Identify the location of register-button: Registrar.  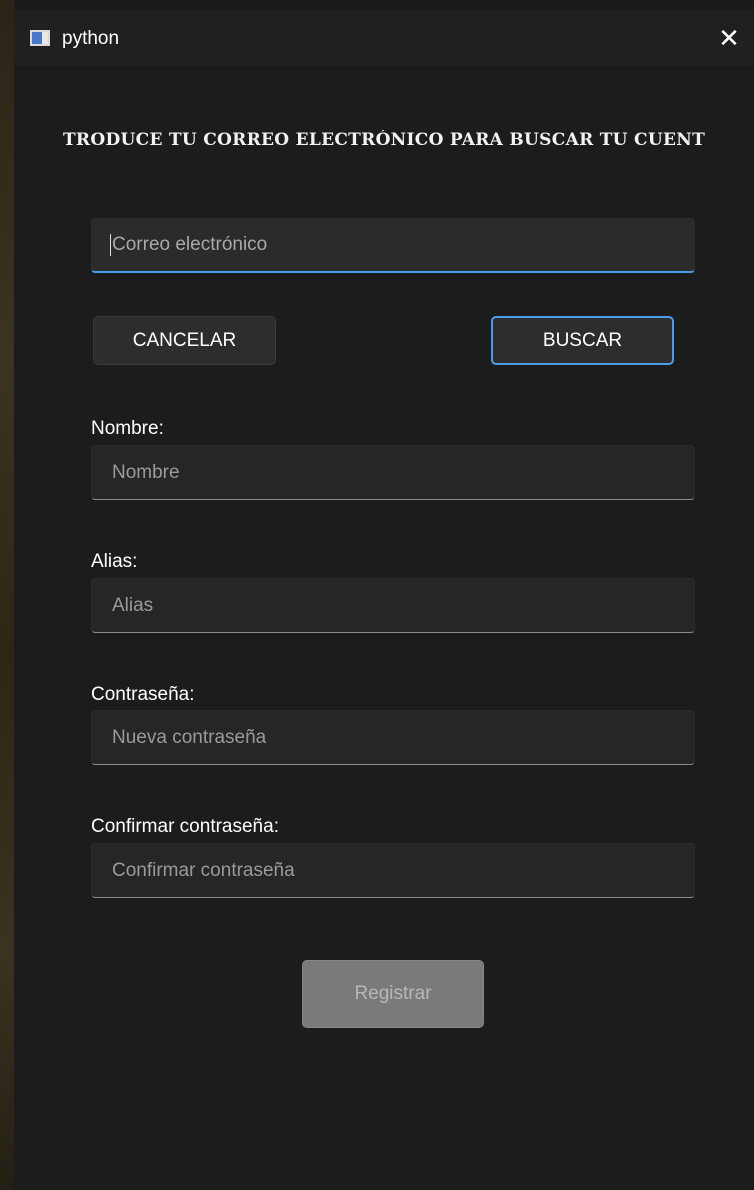
(393, 994).